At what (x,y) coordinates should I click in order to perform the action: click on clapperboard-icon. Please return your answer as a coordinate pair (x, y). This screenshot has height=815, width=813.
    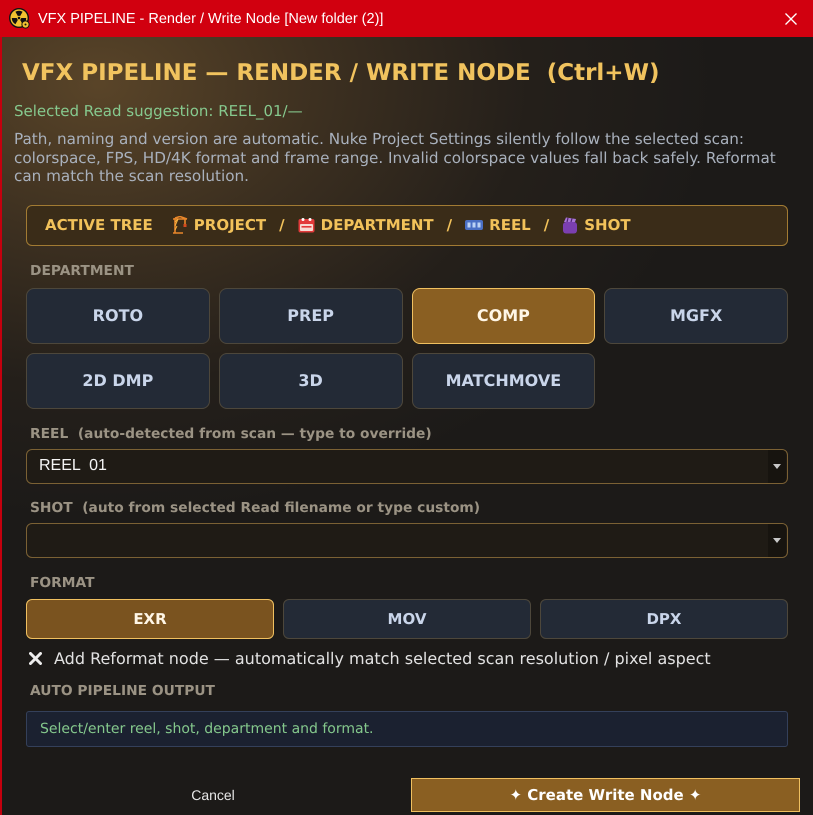
    Looking at the image, I should click on (570, 225).